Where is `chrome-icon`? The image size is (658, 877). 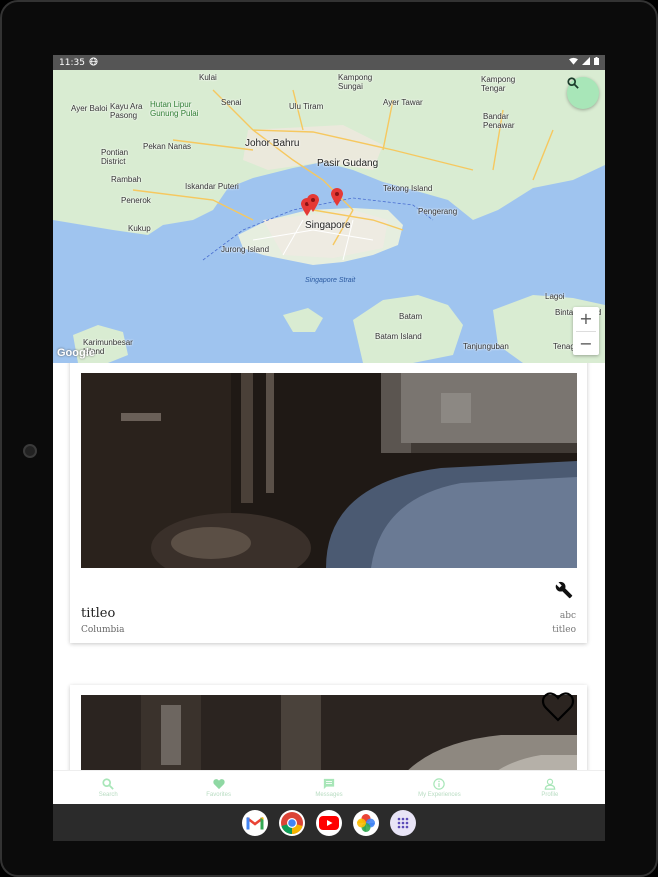
chrome-icon is located at coordinates (292, 822).